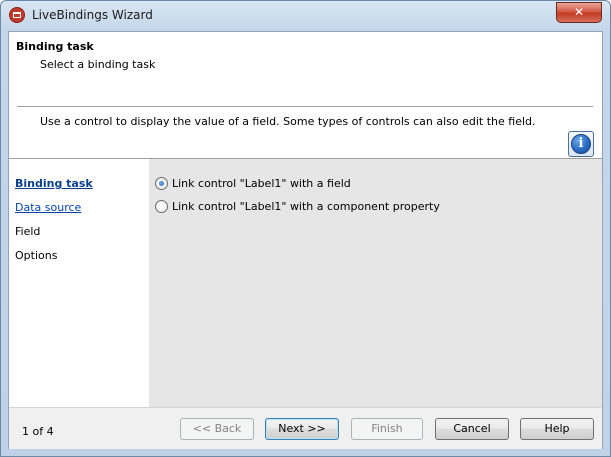 This screenshot has width=611, height=457. I want to click on help-button: Help, so click(557, 429).